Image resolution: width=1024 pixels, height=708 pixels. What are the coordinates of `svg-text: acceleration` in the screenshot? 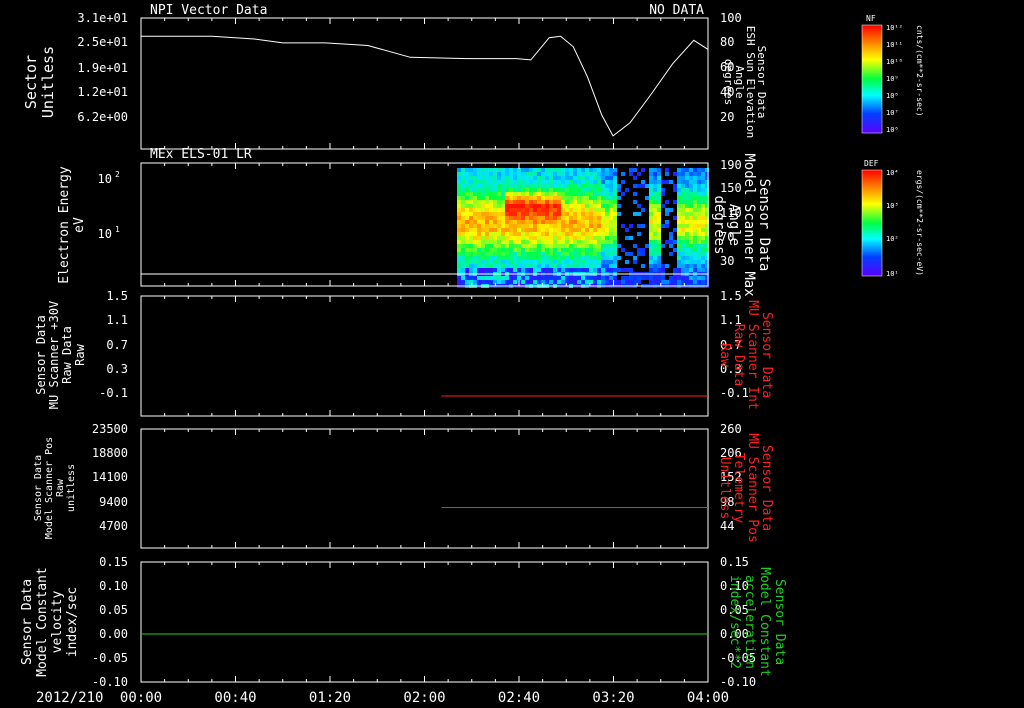 It's located at (749, 622).